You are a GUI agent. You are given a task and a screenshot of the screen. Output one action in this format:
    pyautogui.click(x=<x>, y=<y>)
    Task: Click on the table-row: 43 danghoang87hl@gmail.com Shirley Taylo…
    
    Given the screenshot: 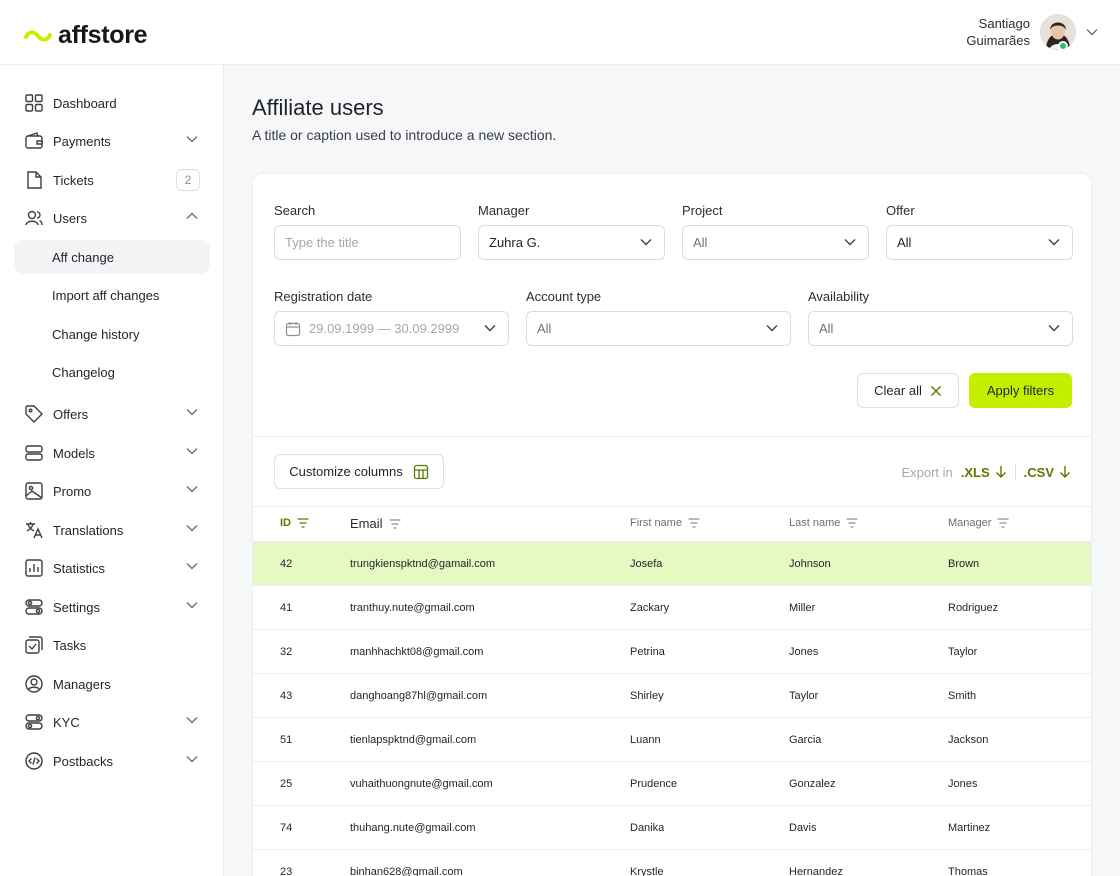 What is the action you would take?
    pyautogui.click(x=672, y=695)
    